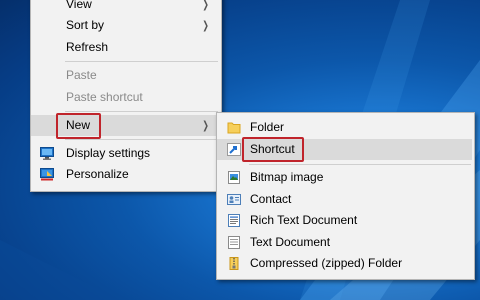  Describe the element at coordinates (125, 25) in the screenshot. I see `menu-item-sort-by: Sort by ❯` at that location.